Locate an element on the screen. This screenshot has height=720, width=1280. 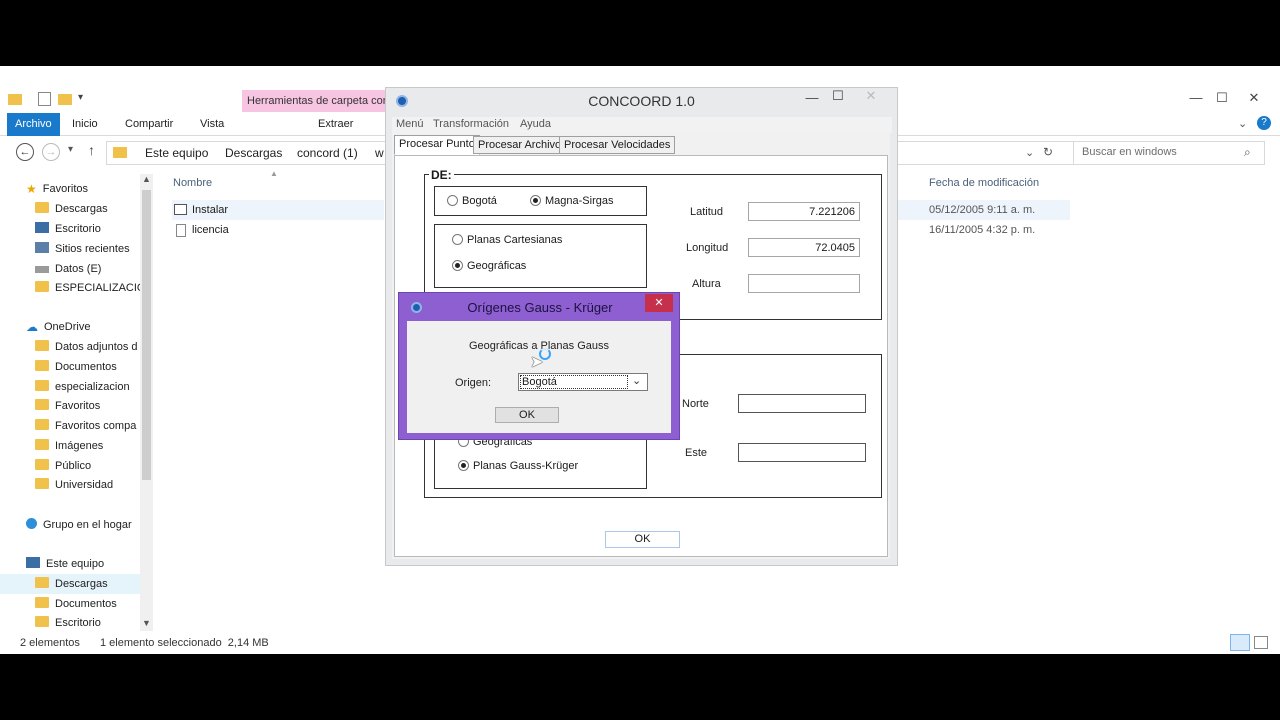
scroll-thumb is located at coordinates (146, 335).